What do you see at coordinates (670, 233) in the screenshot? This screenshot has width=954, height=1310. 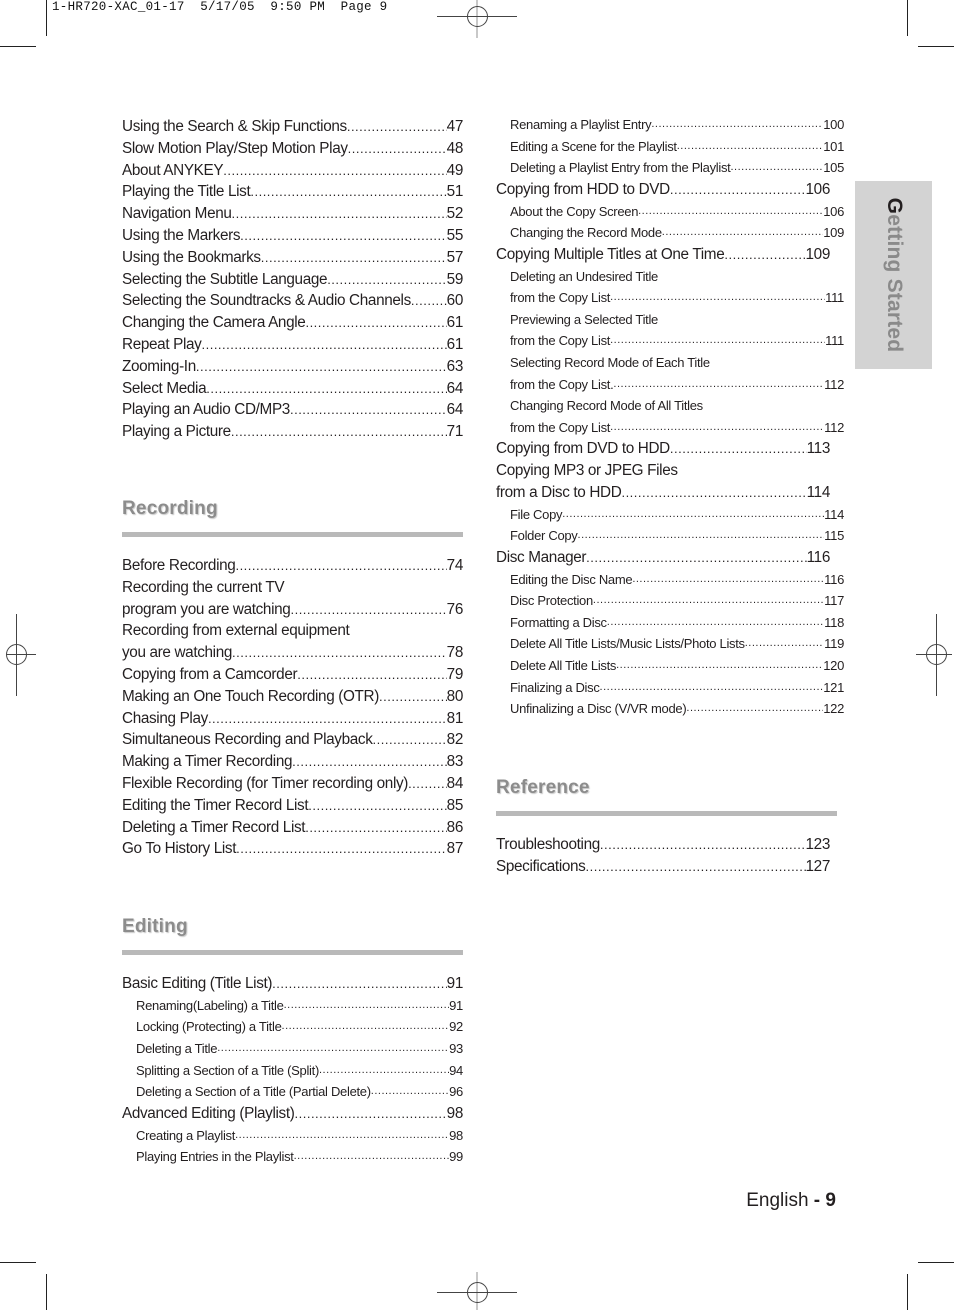 I see `toc-entry: Changing the Record Mode 109` at bounding box center [670, 233].